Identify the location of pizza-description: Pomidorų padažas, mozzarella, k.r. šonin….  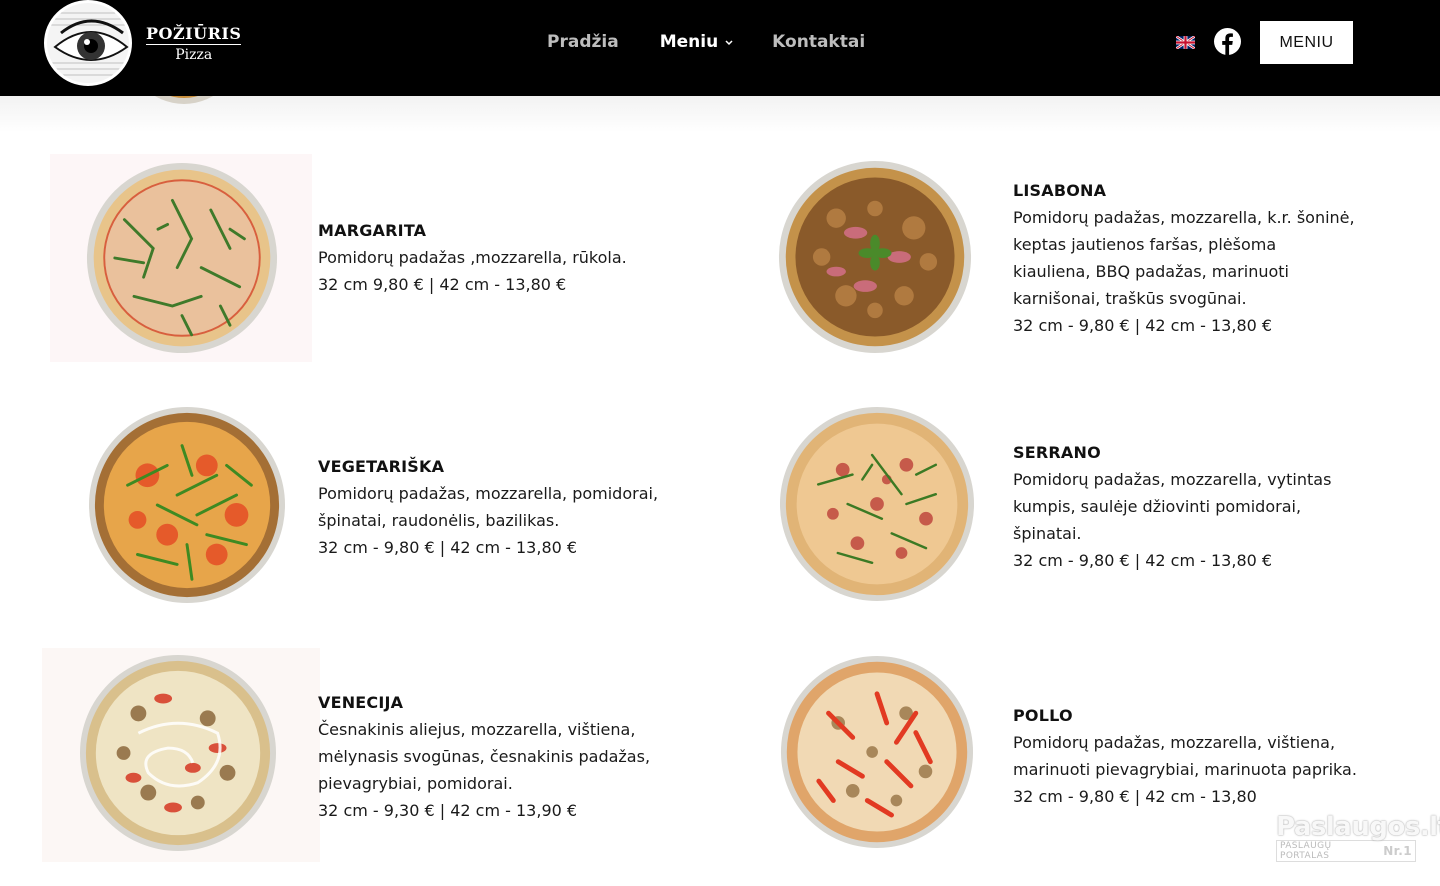
(1184, 258).